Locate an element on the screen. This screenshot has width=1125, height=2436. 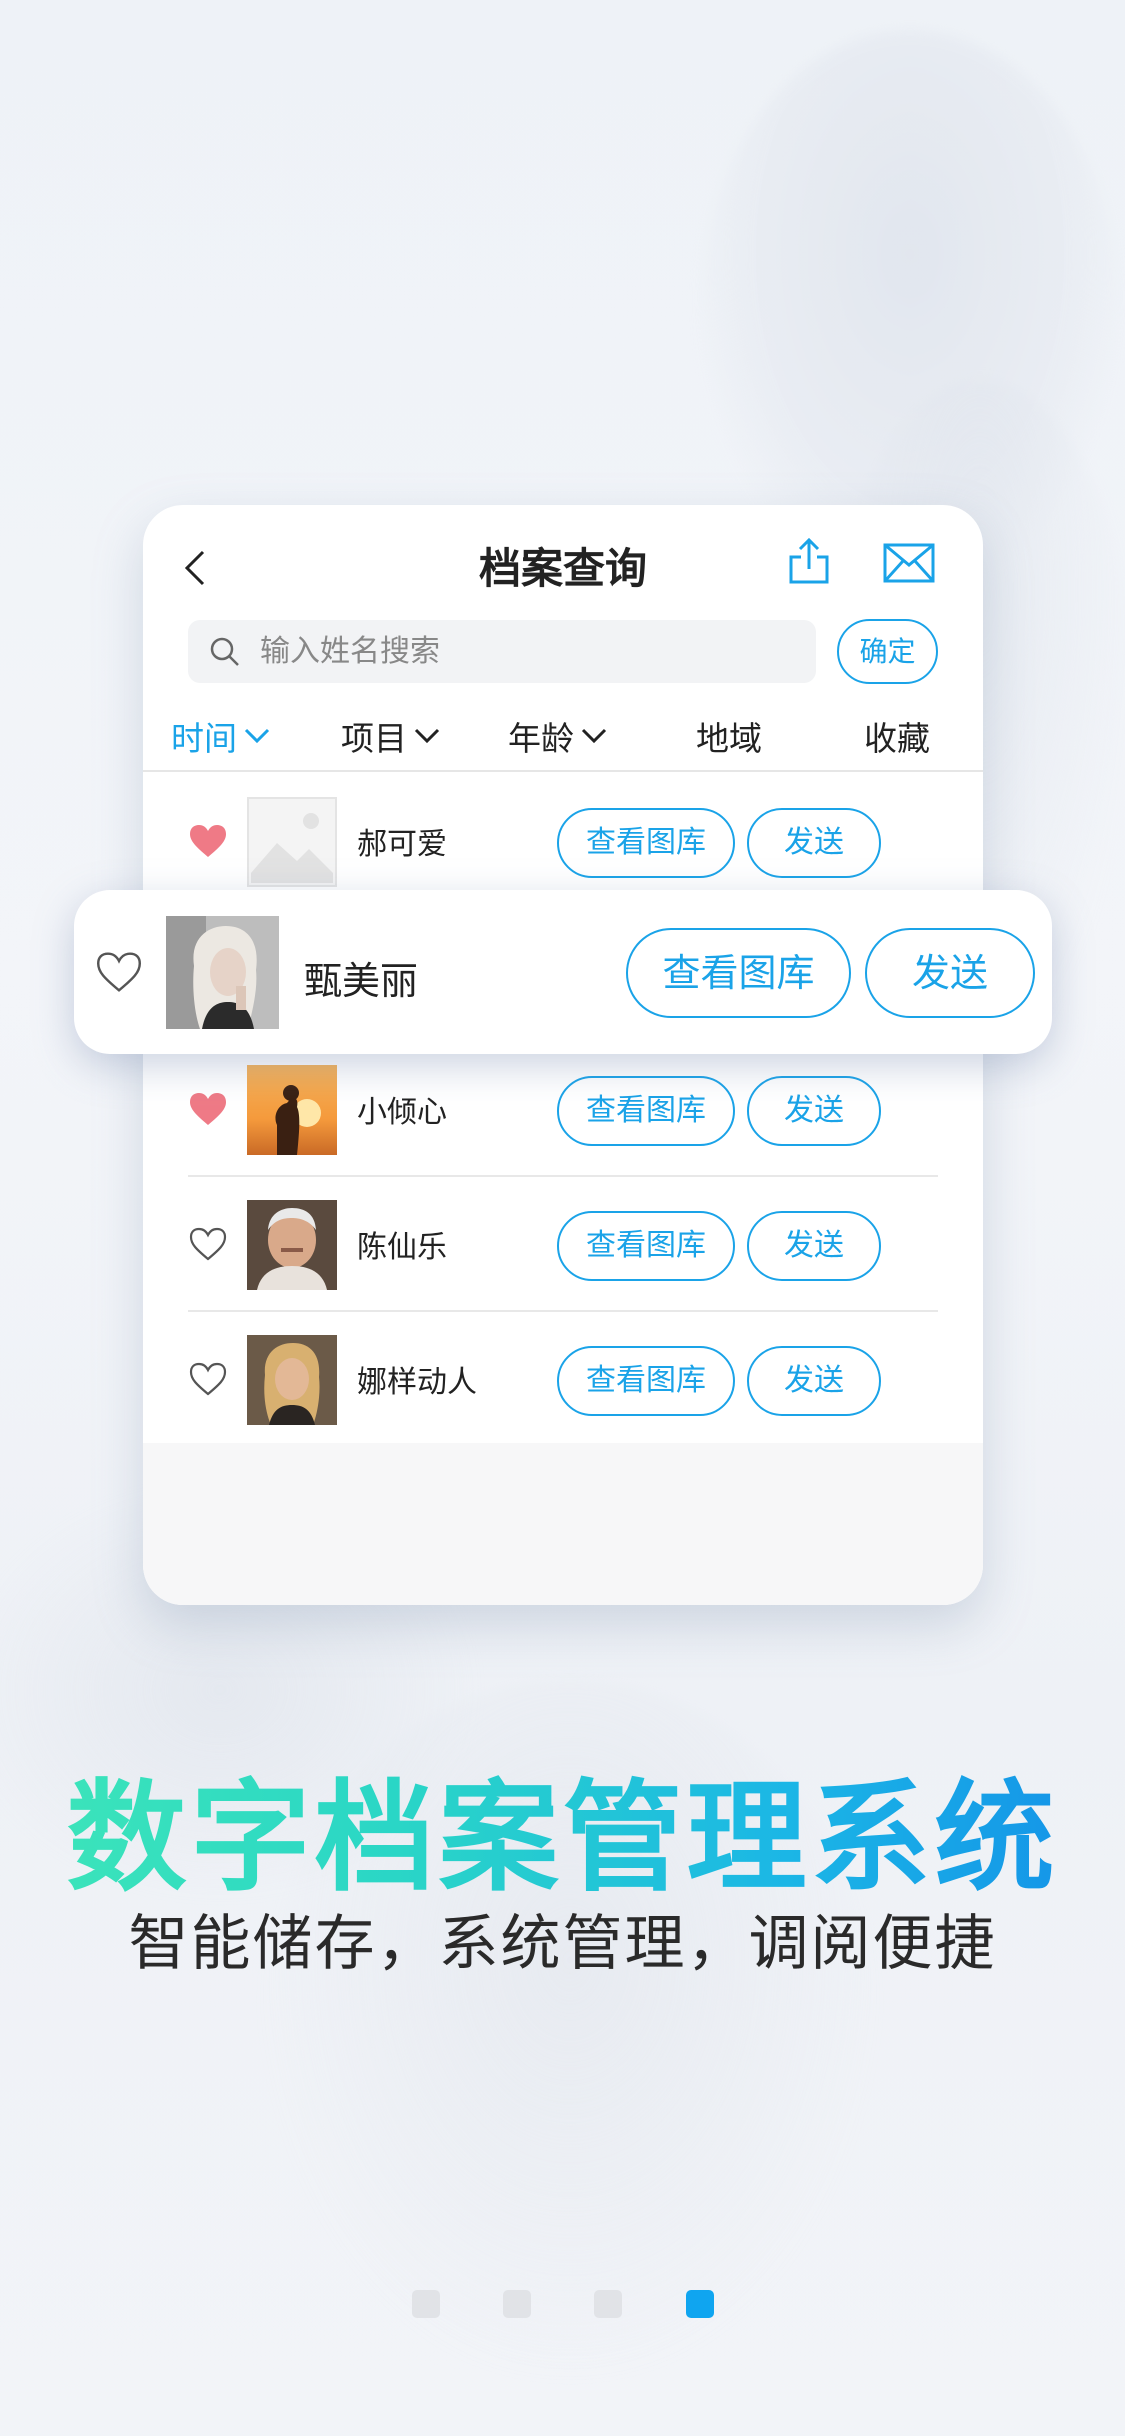
filter-project: 项目 is located at coordinates (391, 736).